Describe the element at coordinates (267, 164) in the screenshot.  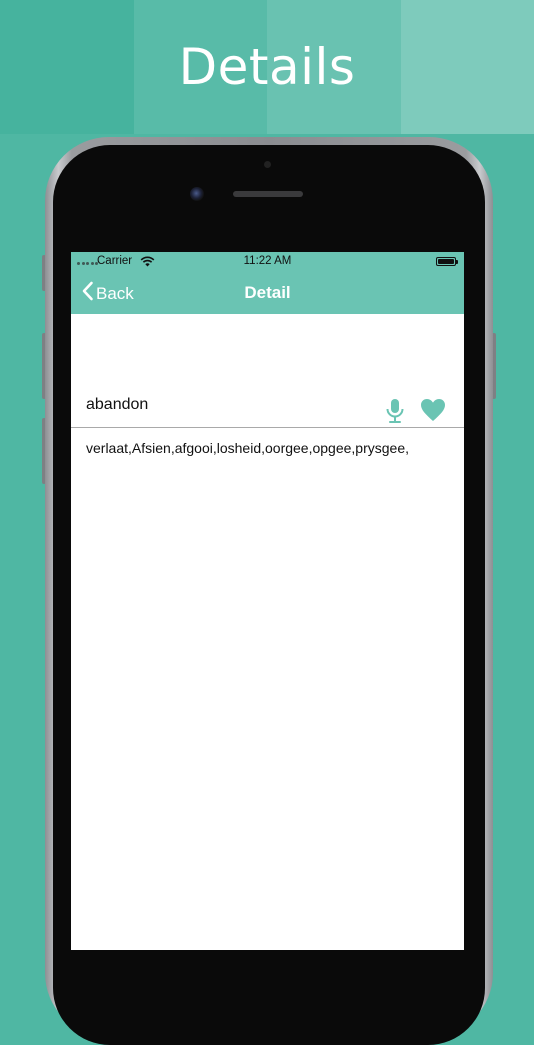
I see `proximity-sensor` at that location.